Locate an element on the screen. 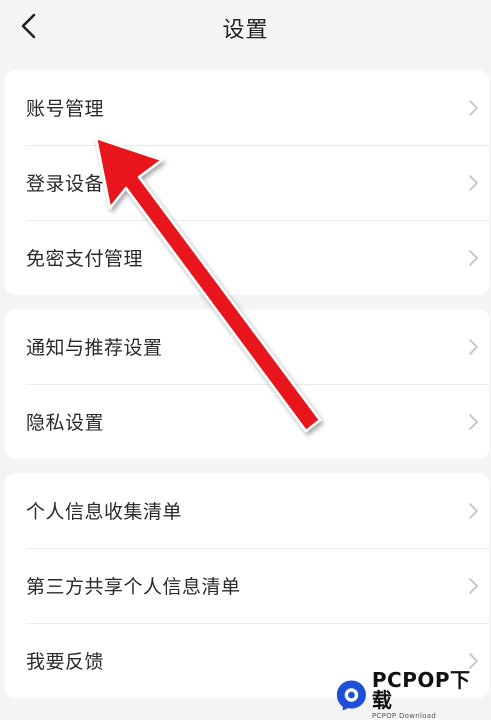  page-title: 设置 is located at coordinates (245, 30).